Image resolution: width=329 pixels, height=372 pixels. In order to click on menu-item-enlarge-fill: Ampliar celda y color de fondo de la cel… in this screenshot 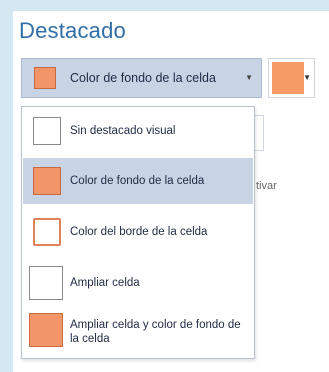, I will do `click(138, 332)`.